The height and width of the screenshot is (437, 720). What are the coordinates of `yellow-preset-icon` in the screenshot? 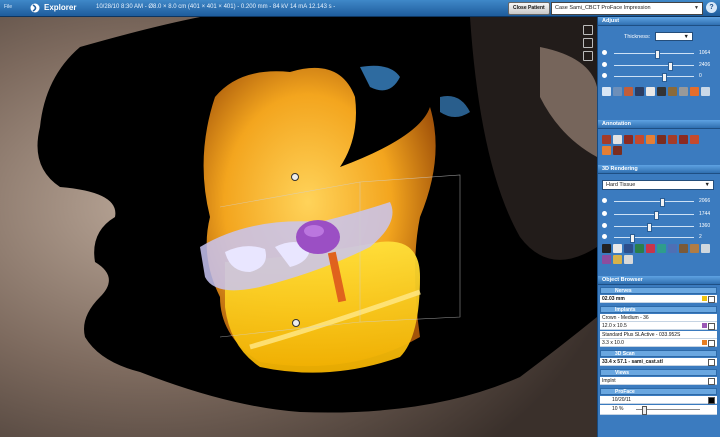 It's located at (617, 259).